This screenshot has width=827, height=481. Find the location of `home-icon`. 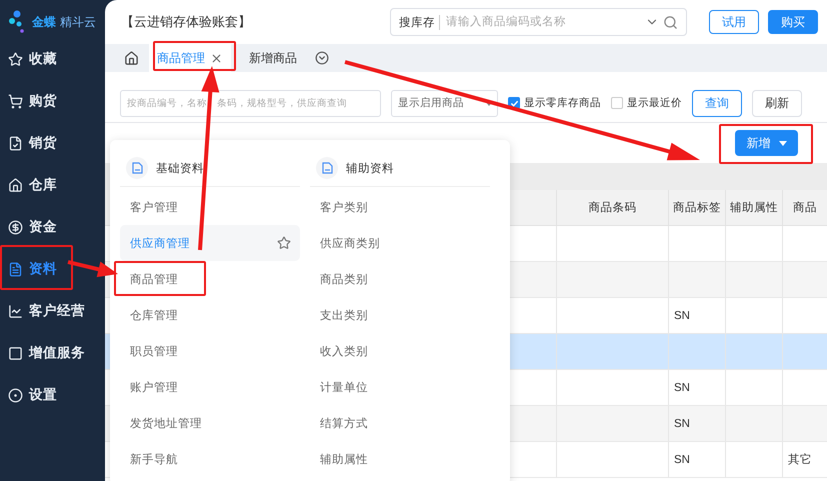

home-icon is located at coordinates (131, 58).